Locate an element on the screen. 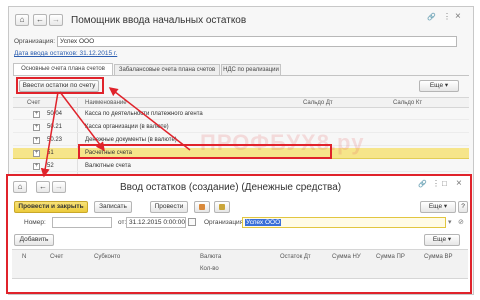 The image size is (480, 300). callout-arrows is located at coordinates (115, 132).